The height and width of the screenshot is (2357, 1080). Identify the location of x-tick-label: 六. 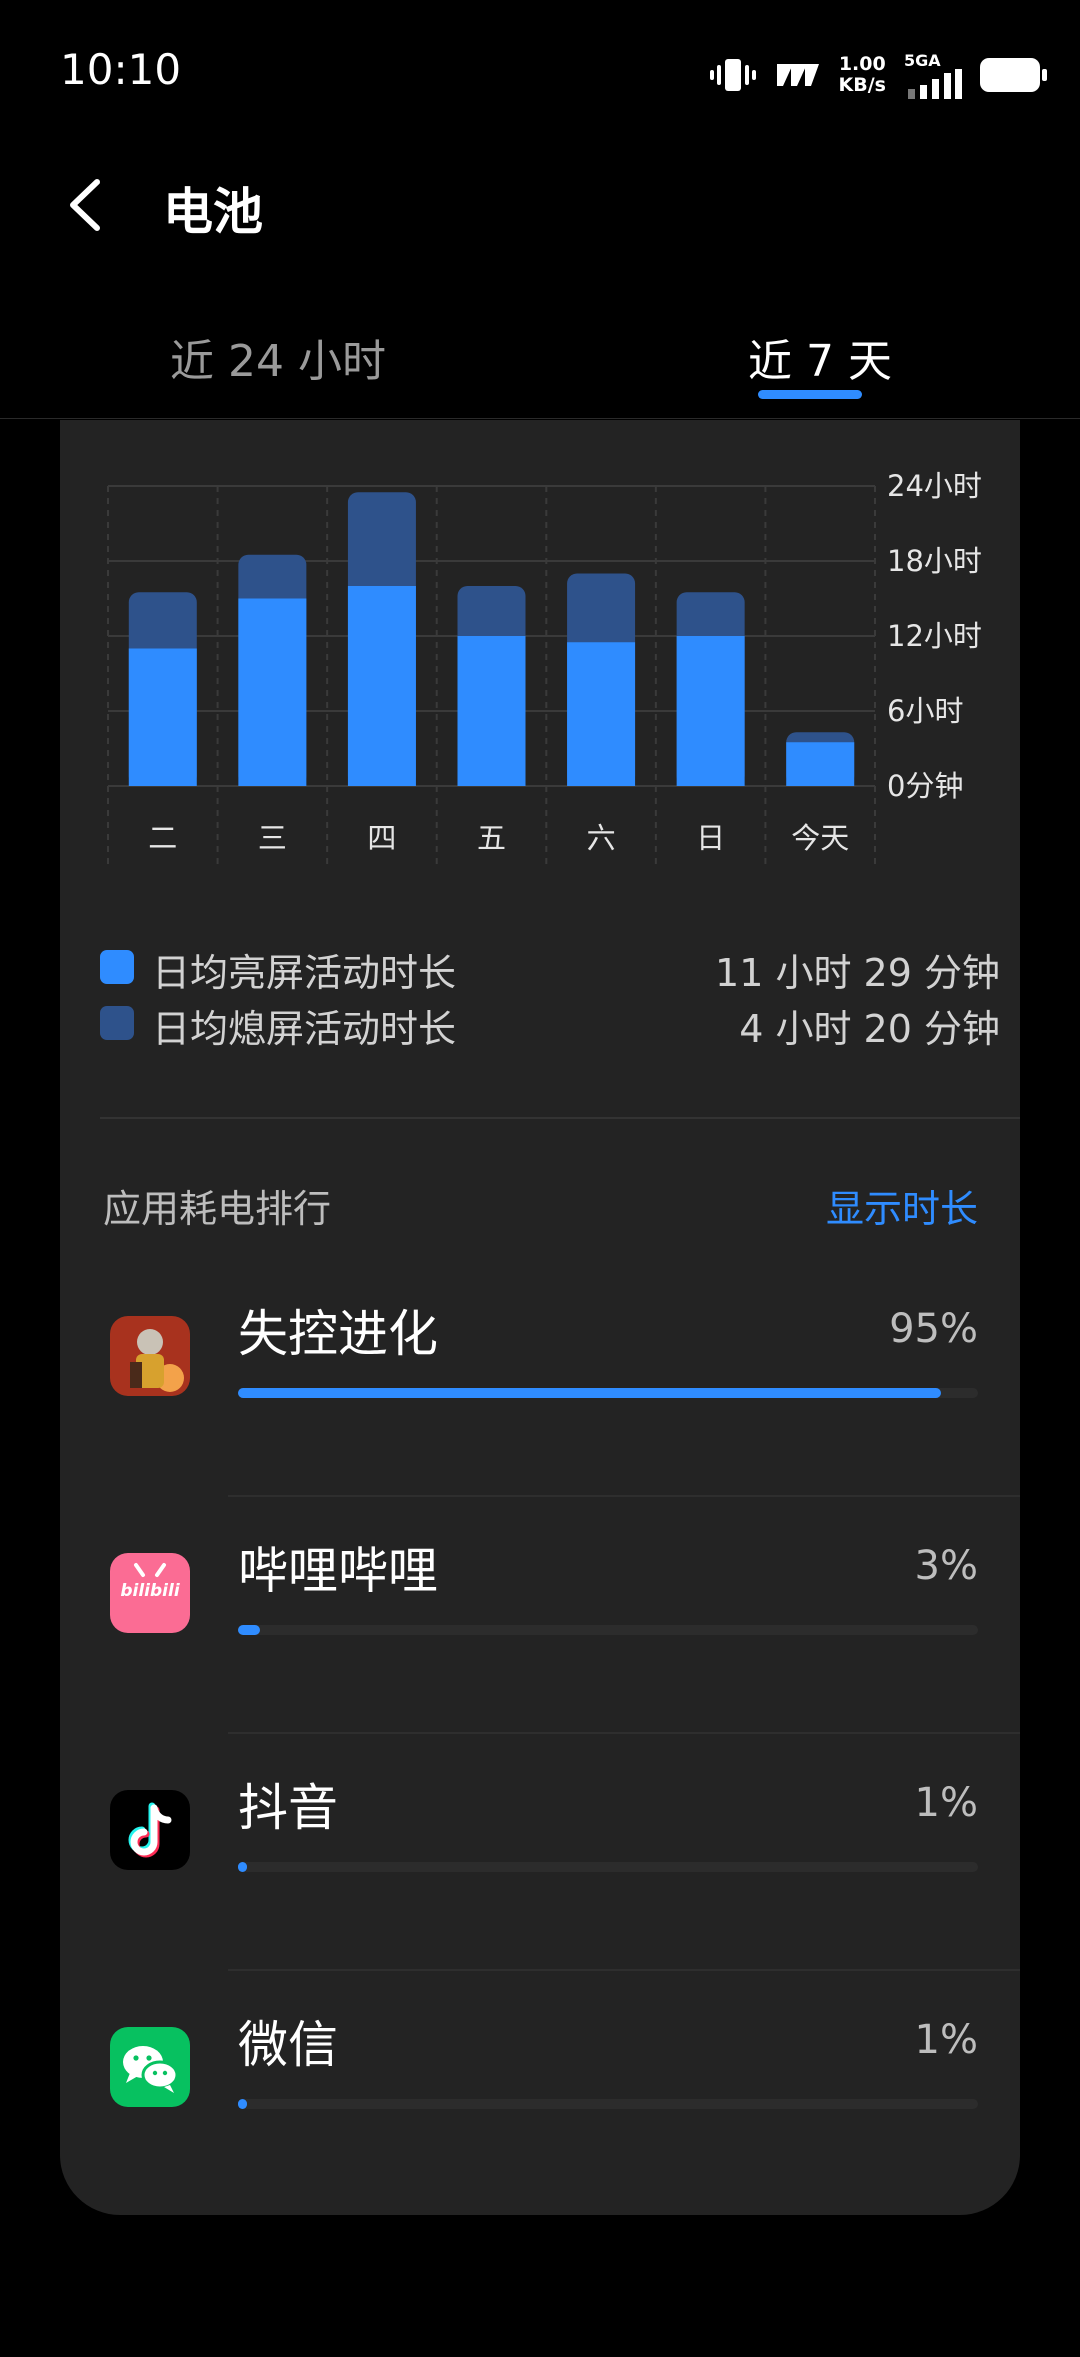
(601, 838).